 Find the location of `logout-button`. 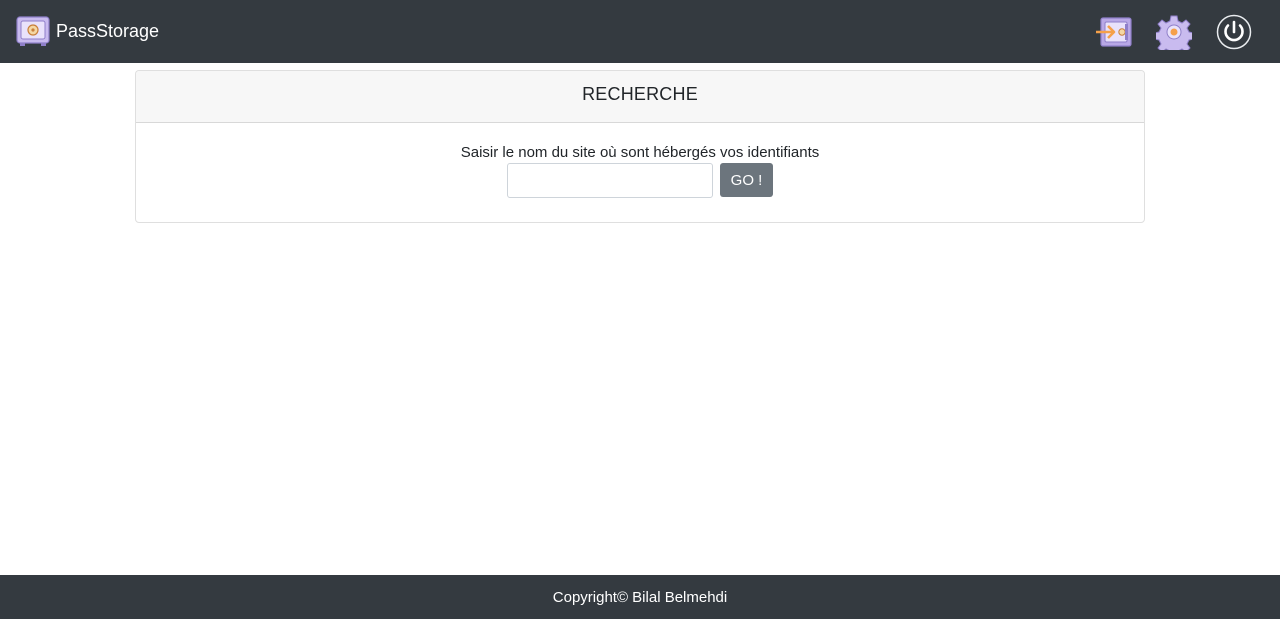

logout-button is located at coordinates (1234, 32).